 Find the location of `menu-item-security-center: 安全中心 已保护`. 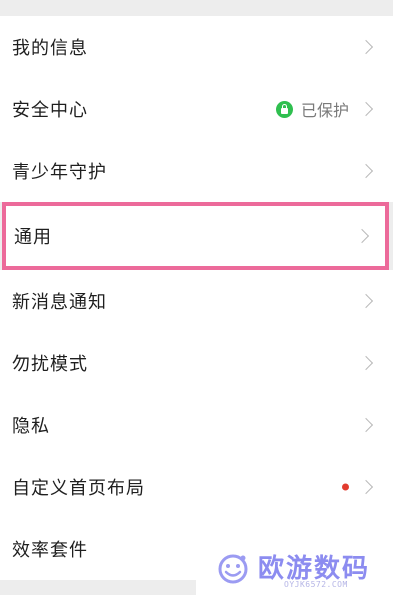

menu-item-security-center: 安全中心 已保护 is located at coordinates (196, 109).